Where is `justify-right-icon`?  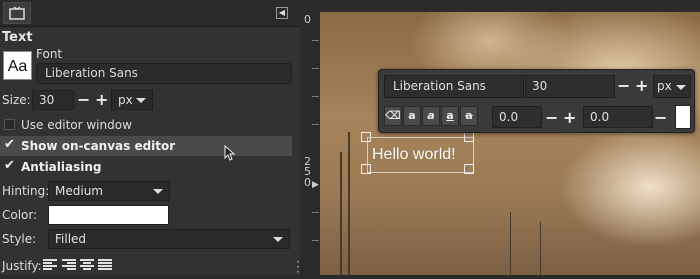 justify-right-icon is located at coordinates (69, 265).